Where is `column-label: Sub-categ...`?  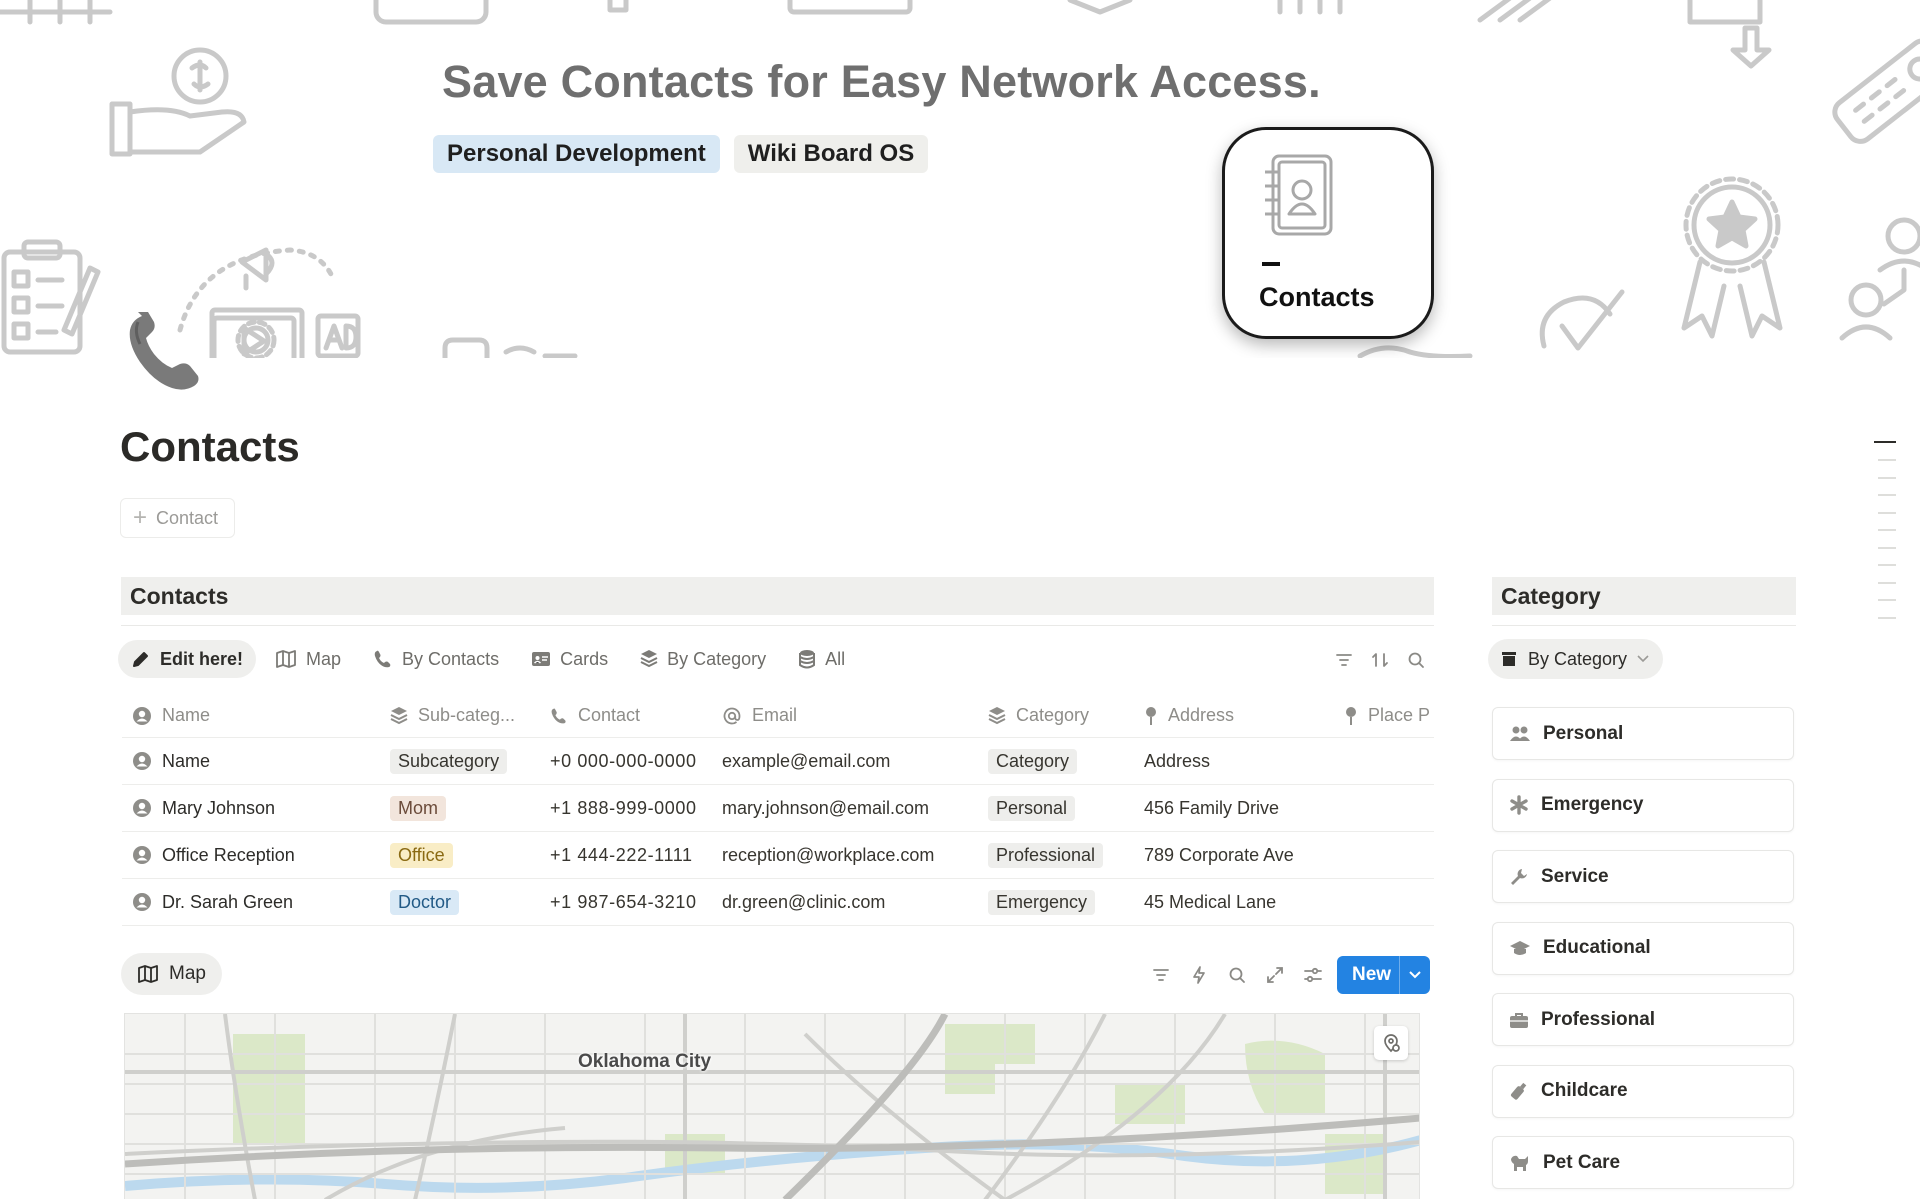 column-label: Sub-categ... is located at coordinates (467, 715).